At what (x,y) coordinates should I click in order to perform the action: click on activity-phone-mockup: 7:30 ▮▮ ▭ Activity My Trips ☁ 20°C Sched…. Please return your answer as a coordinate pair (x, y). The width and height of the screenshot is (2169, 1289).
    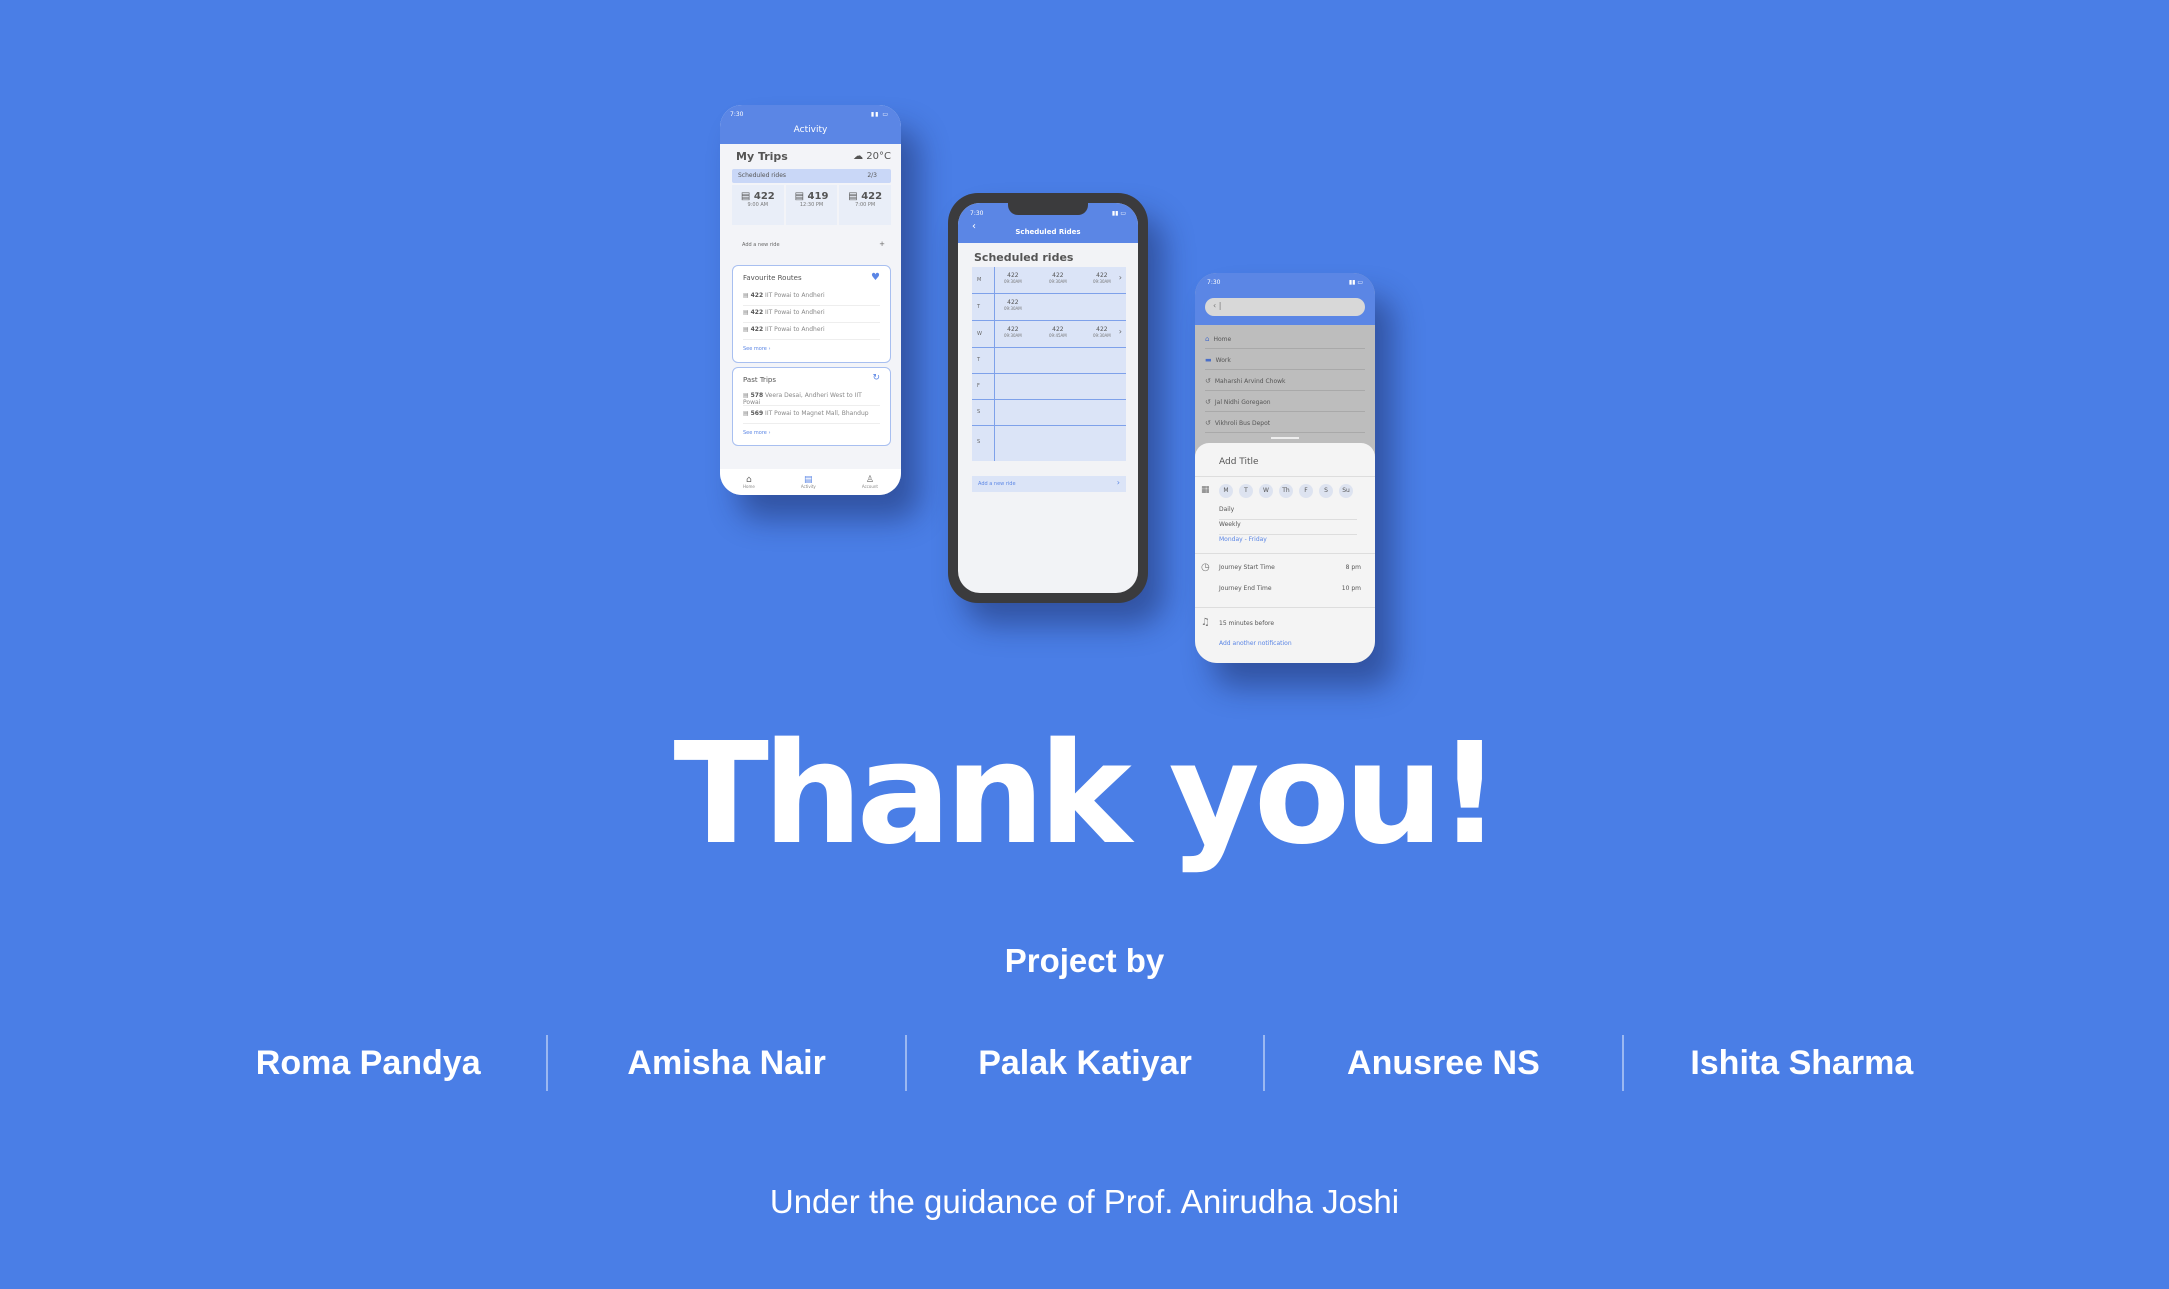
    Looking at the image, I should click on (810, 300).